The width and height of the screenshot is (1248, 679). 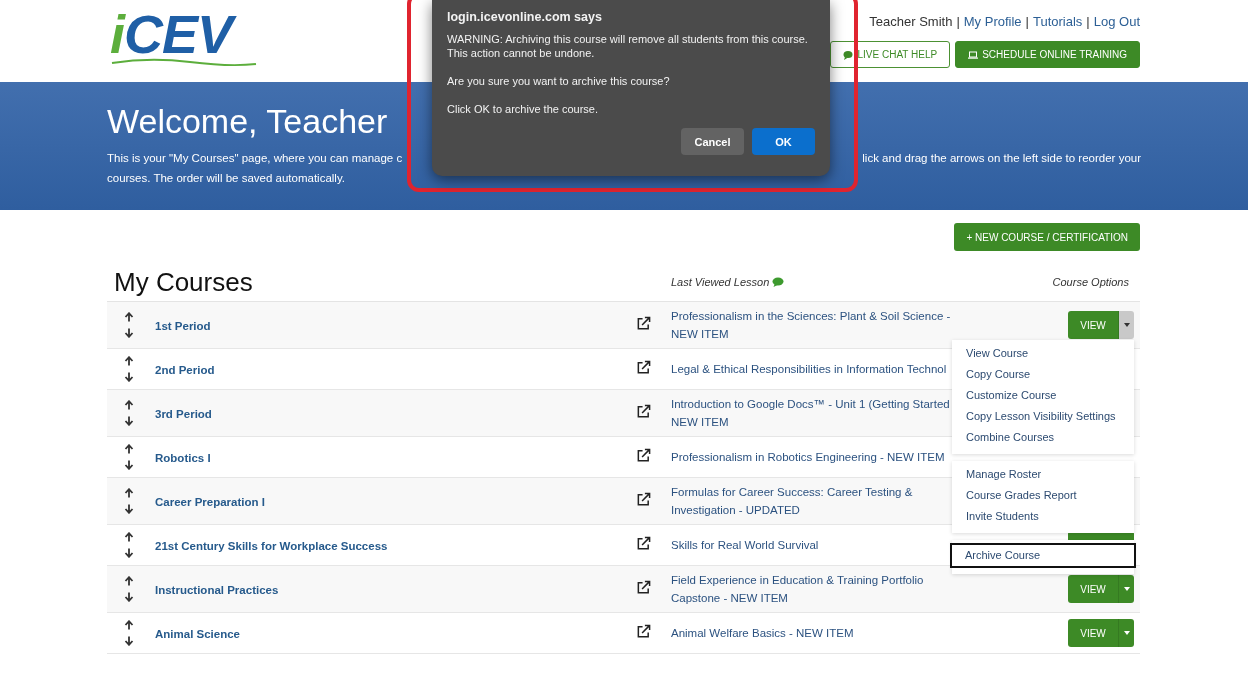 What do you see at coordinates (184, 62) in the screenshot?
I see `swoosh-icon` at bounding box center [184, 62].